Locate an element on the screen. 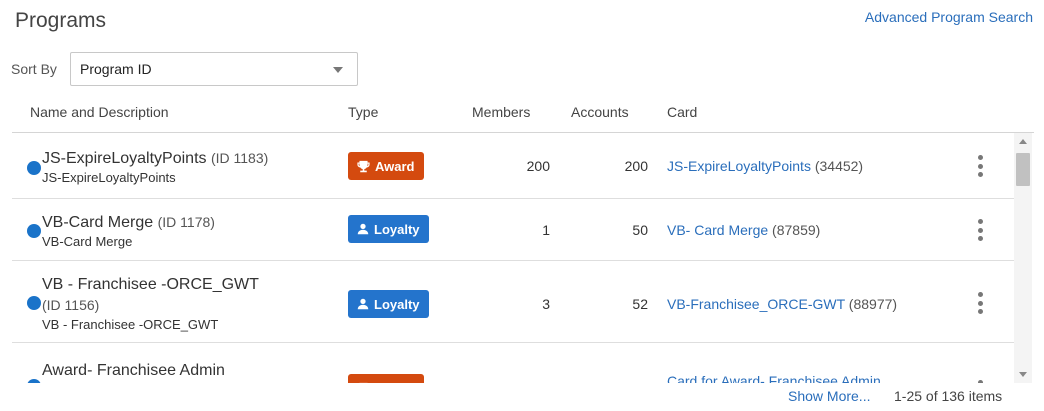 The image size is (1044, 411). scroll-up-arrow-icon is located at coordinates (1023, 141).